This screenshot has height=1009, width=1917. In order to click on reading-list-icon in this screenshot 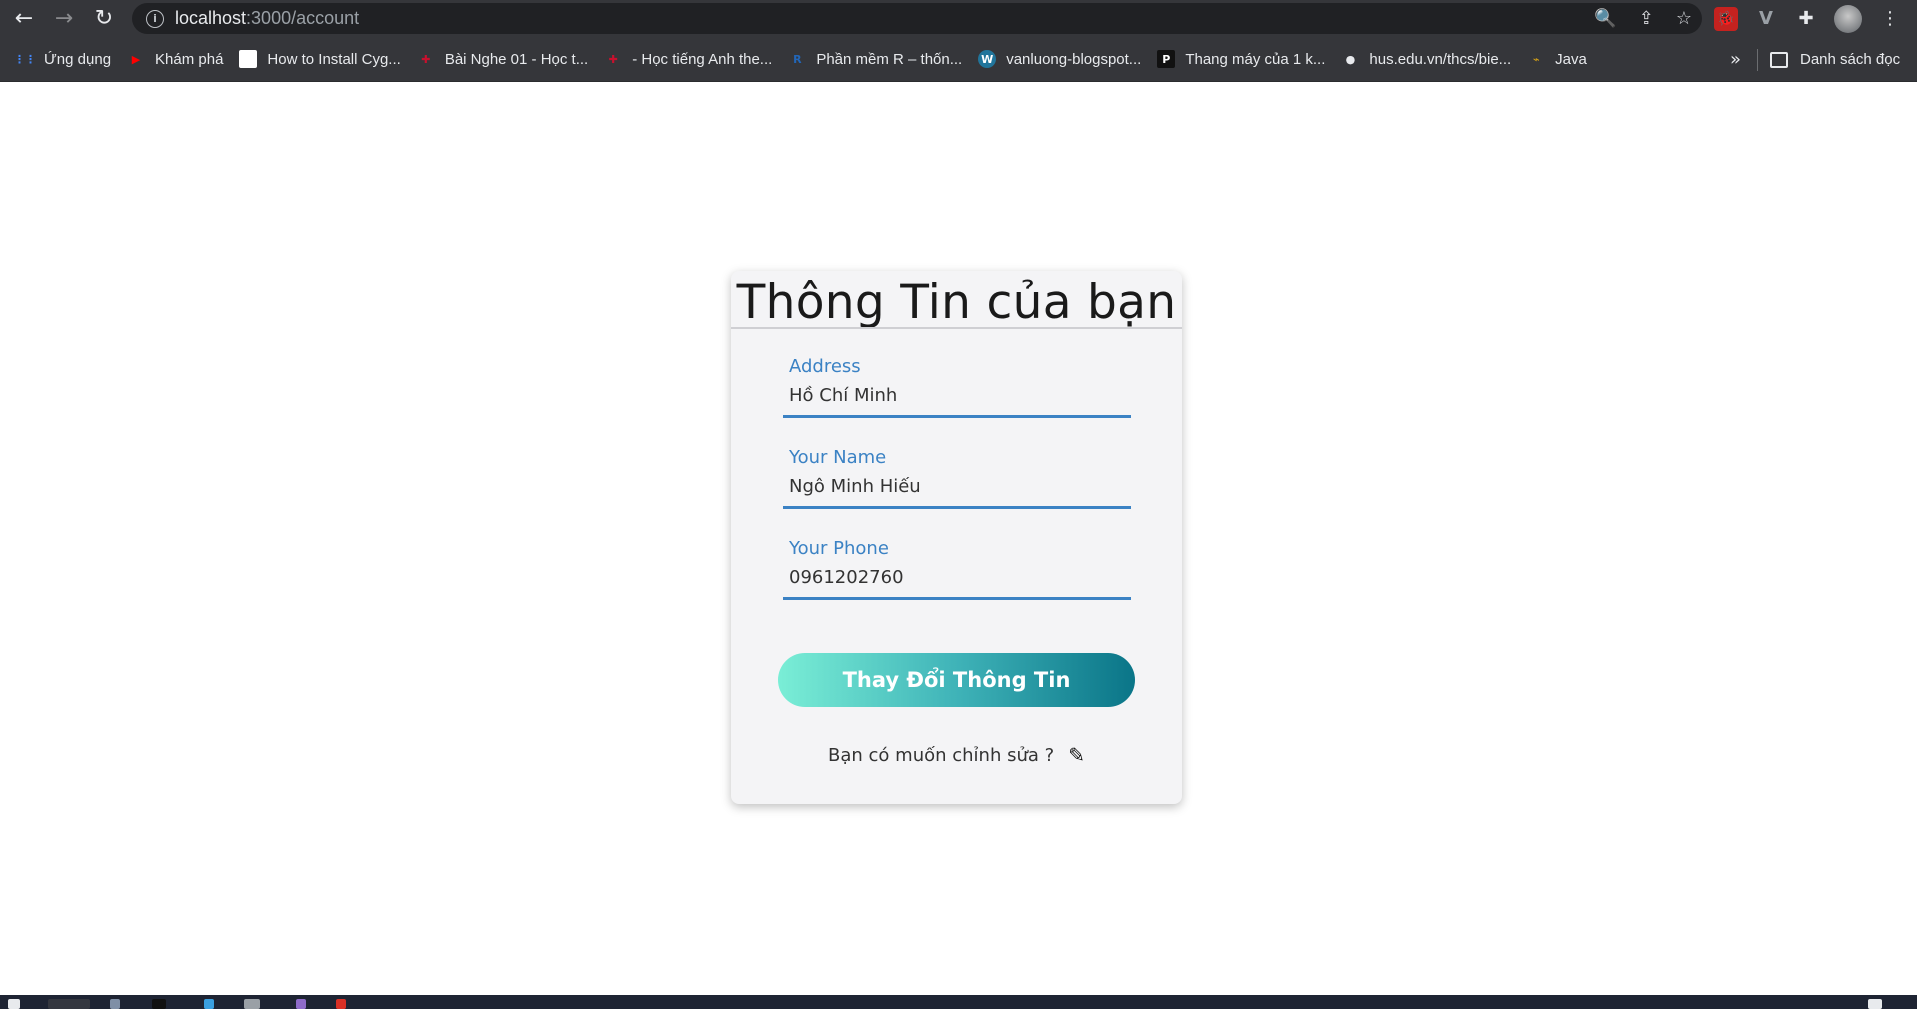, I will do `click(1779, 59)`.